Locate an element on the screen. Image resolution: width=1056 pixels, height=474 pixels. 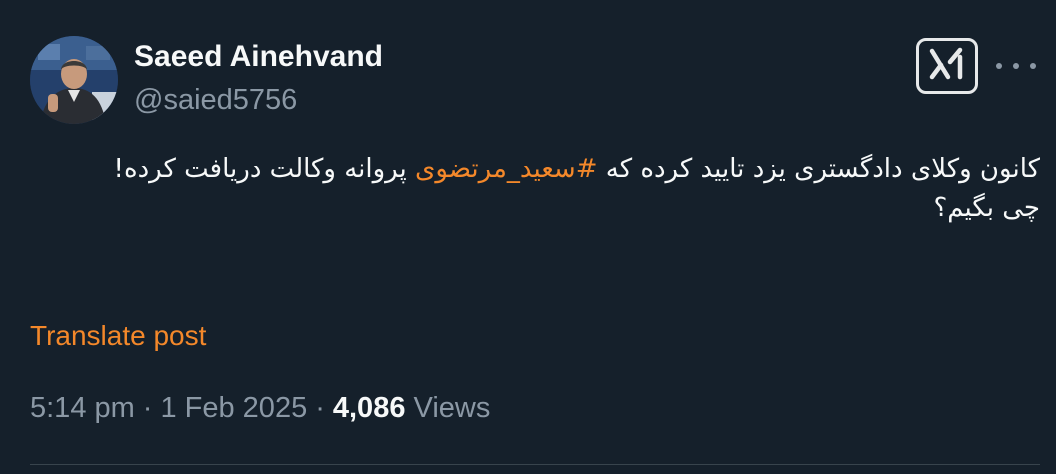
author-handle: @saied5756 is located at coordinates (215, 100).